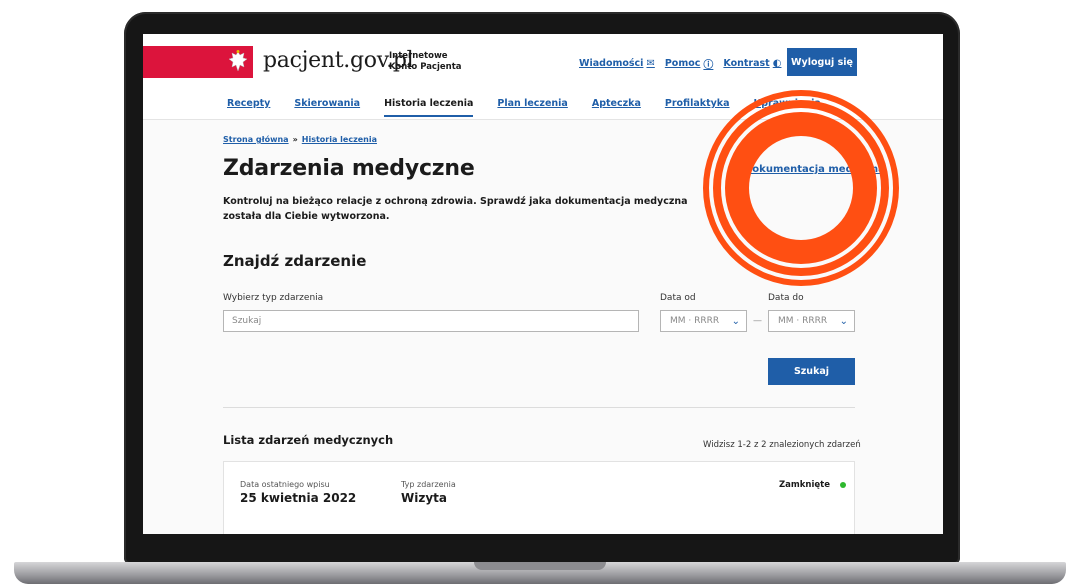  Describe the element at coordinates (418, 56) in the screenshot. I see `brand-sub-line1: Internetowe` at that location.